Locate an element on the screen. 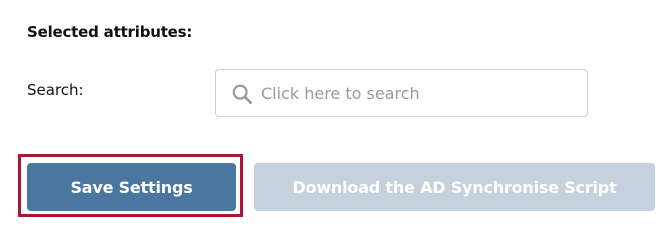  search-input is located at coordinates (421, 93).